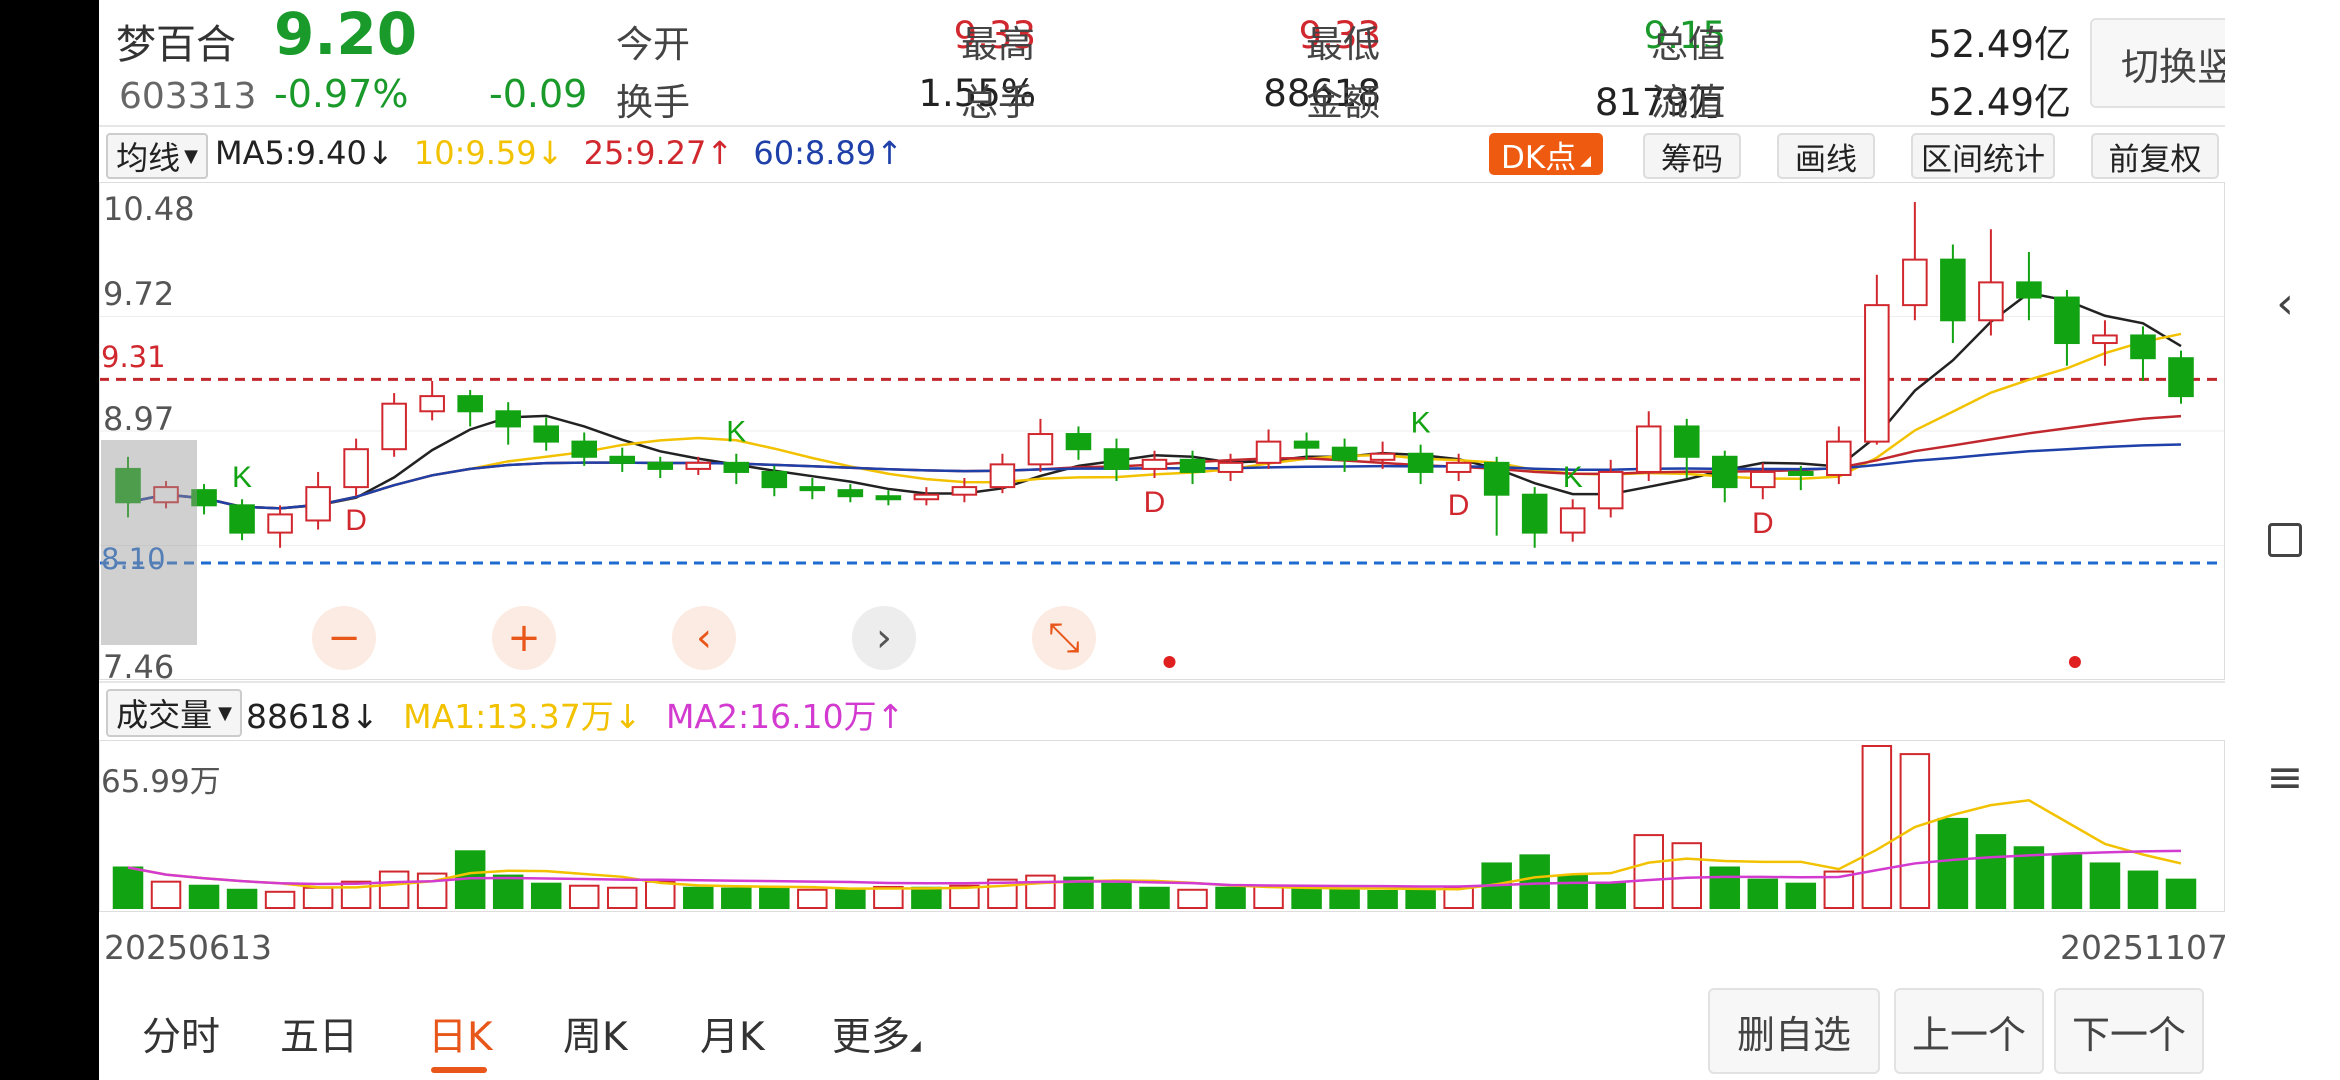 The image size is (2340, 1080). I want to click on tab-intraday: 分时, so click(181, 1034).